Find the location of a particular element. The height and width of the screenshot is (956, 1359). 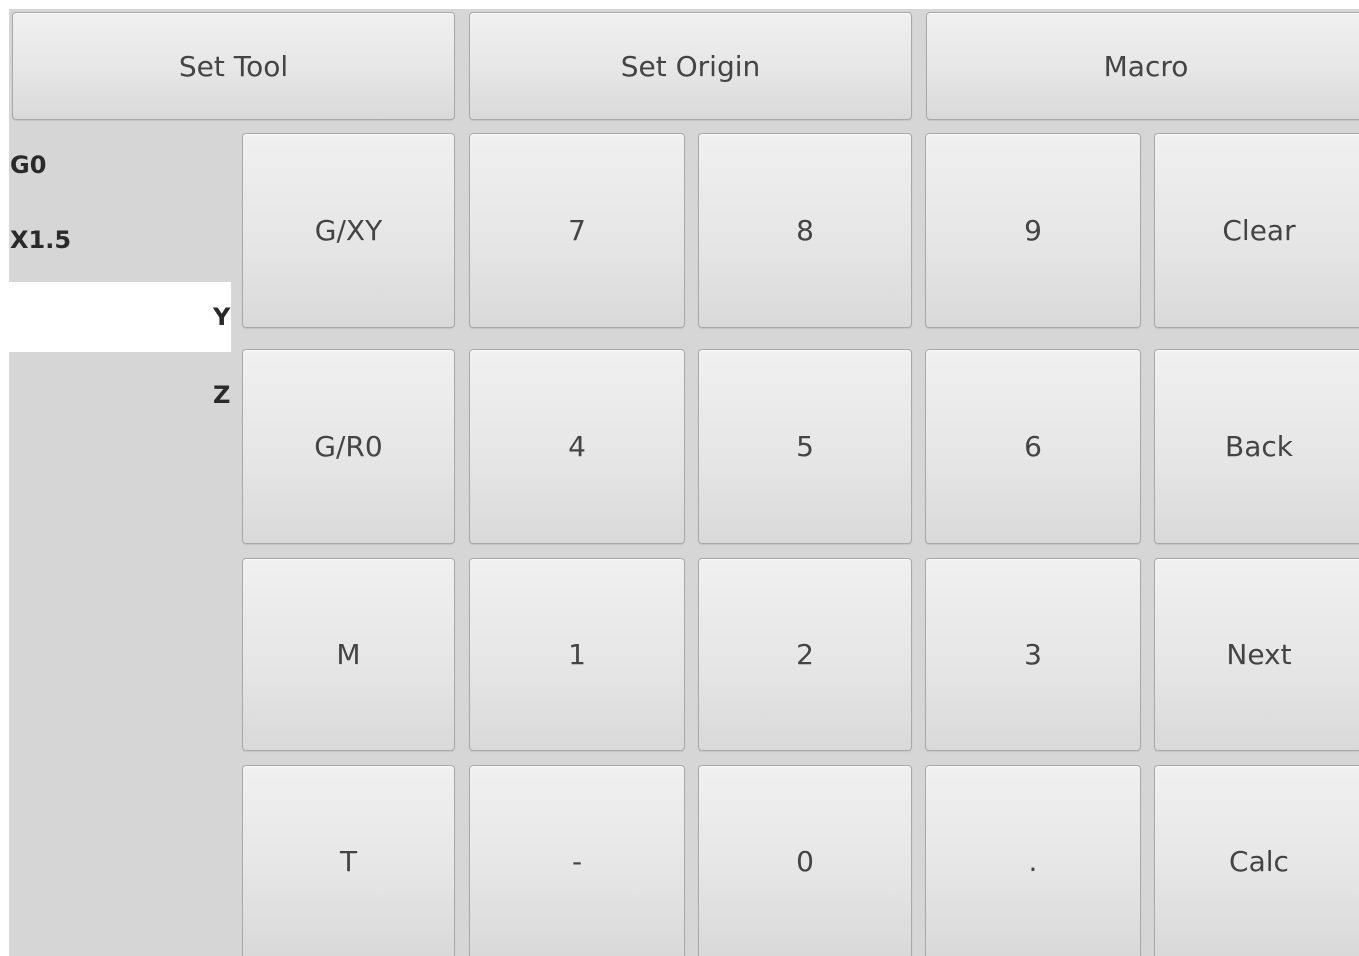

digit-0-button: 0 is located at coordinates (805, 860).